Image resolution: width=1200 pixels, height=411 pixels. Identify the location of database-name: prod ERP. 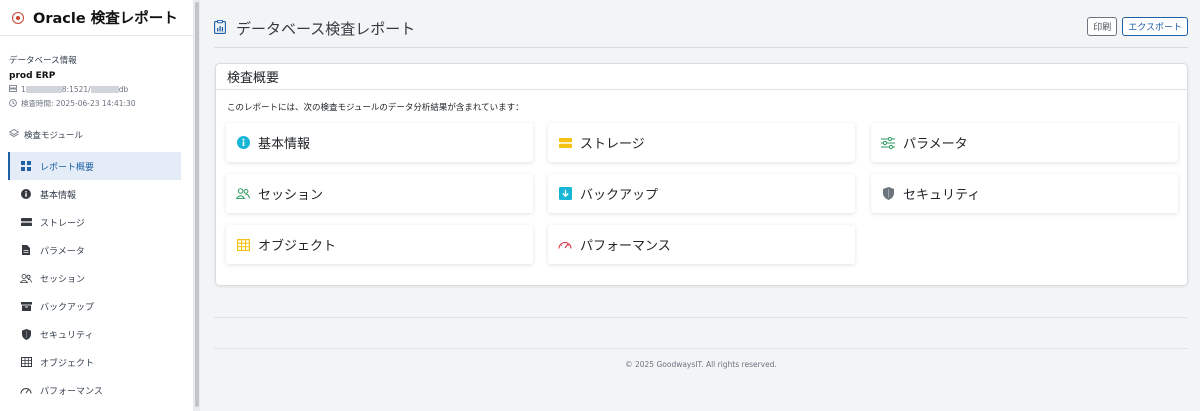
(32, 76).